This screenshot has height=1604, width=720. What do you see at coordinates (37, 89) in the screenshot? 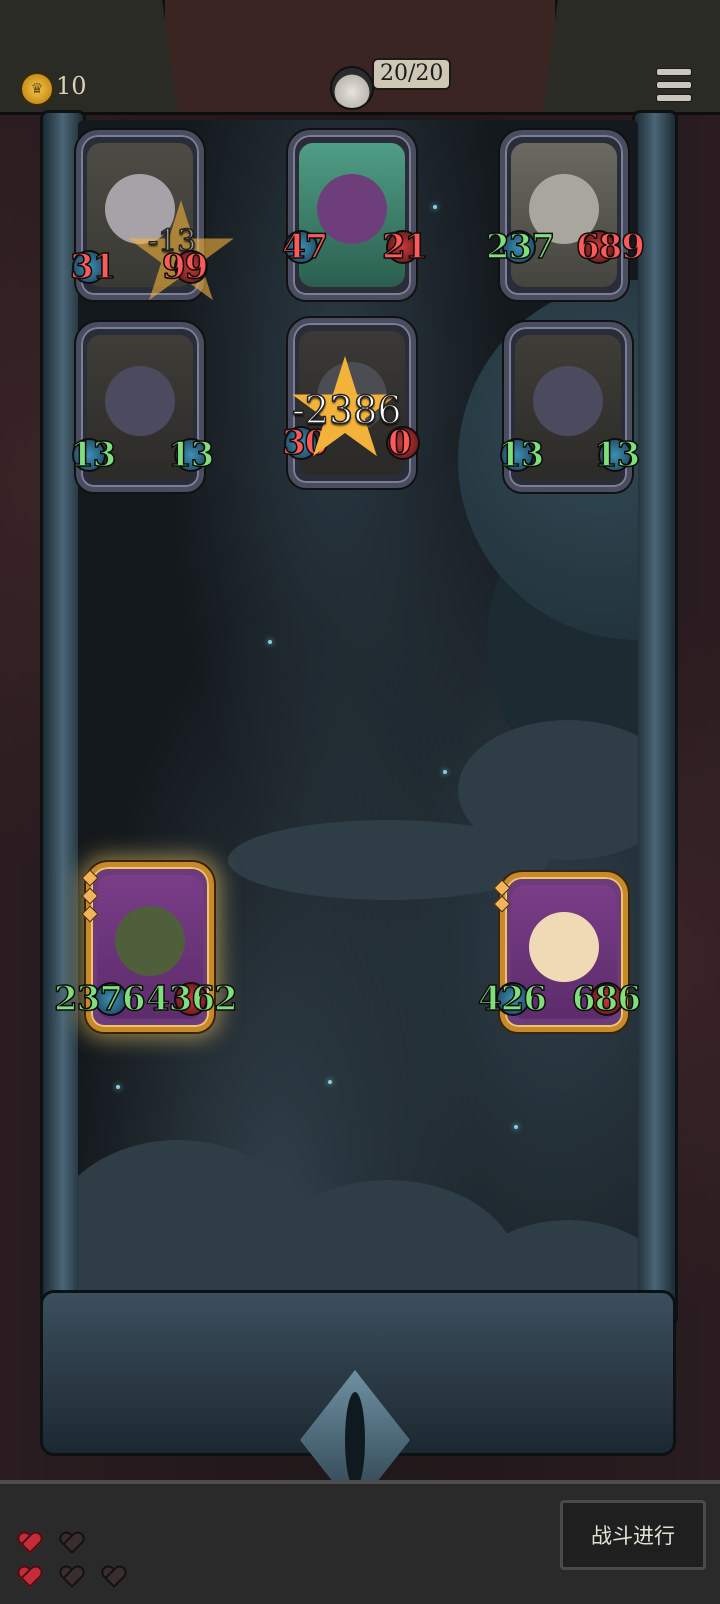
I see `crown-coin-icon: ♛` at bounding box center [37, 89].